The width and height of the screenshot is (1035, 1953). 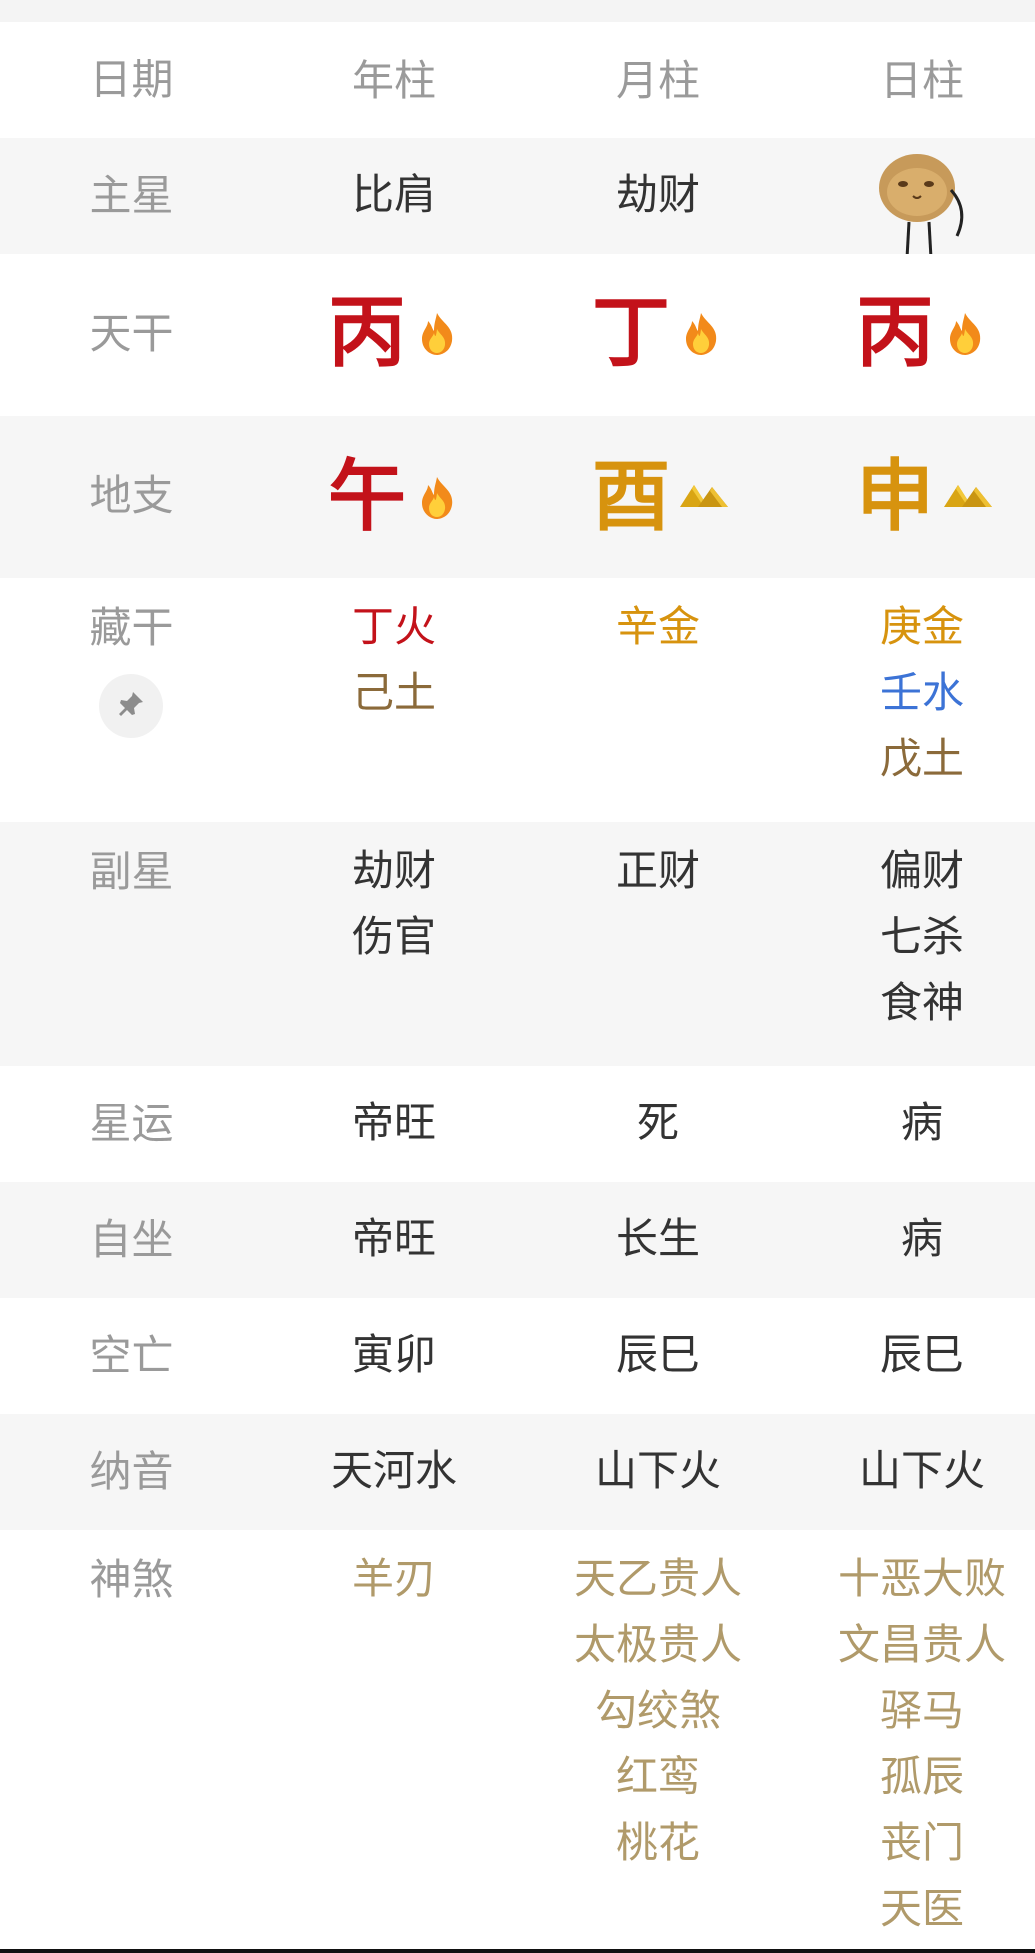 I want to click on main-star-year: 比肩, so click(x=393, y=194).